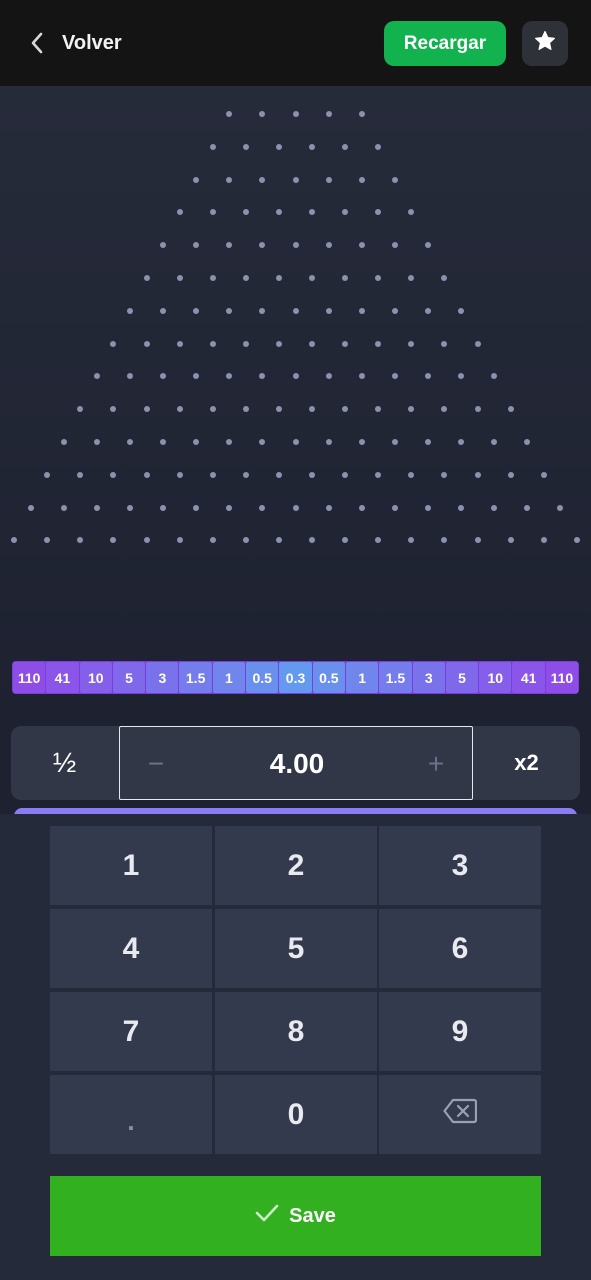  What do you see at coordinates (460, 1114) in the screenshot?
I see `key-backspace` at bounding box center [460, 1114].